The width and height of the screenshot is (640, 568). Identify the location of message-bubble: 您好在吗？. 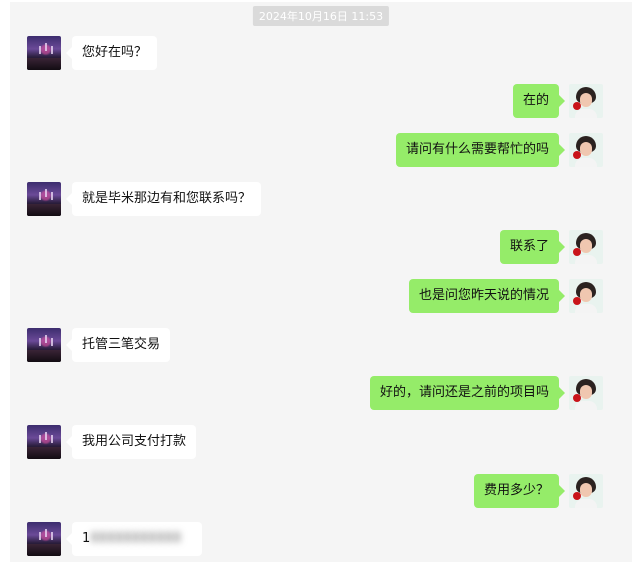
(111, 53).